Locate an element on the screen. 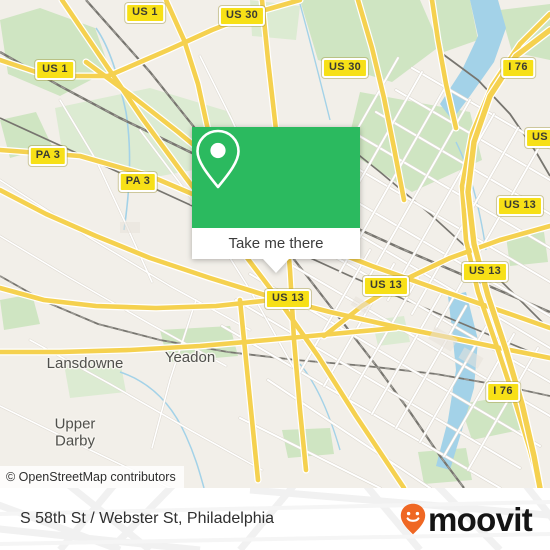 This screenshot has height=550, width=550. moovit-pin-icon is located at coordinates (413, 519).